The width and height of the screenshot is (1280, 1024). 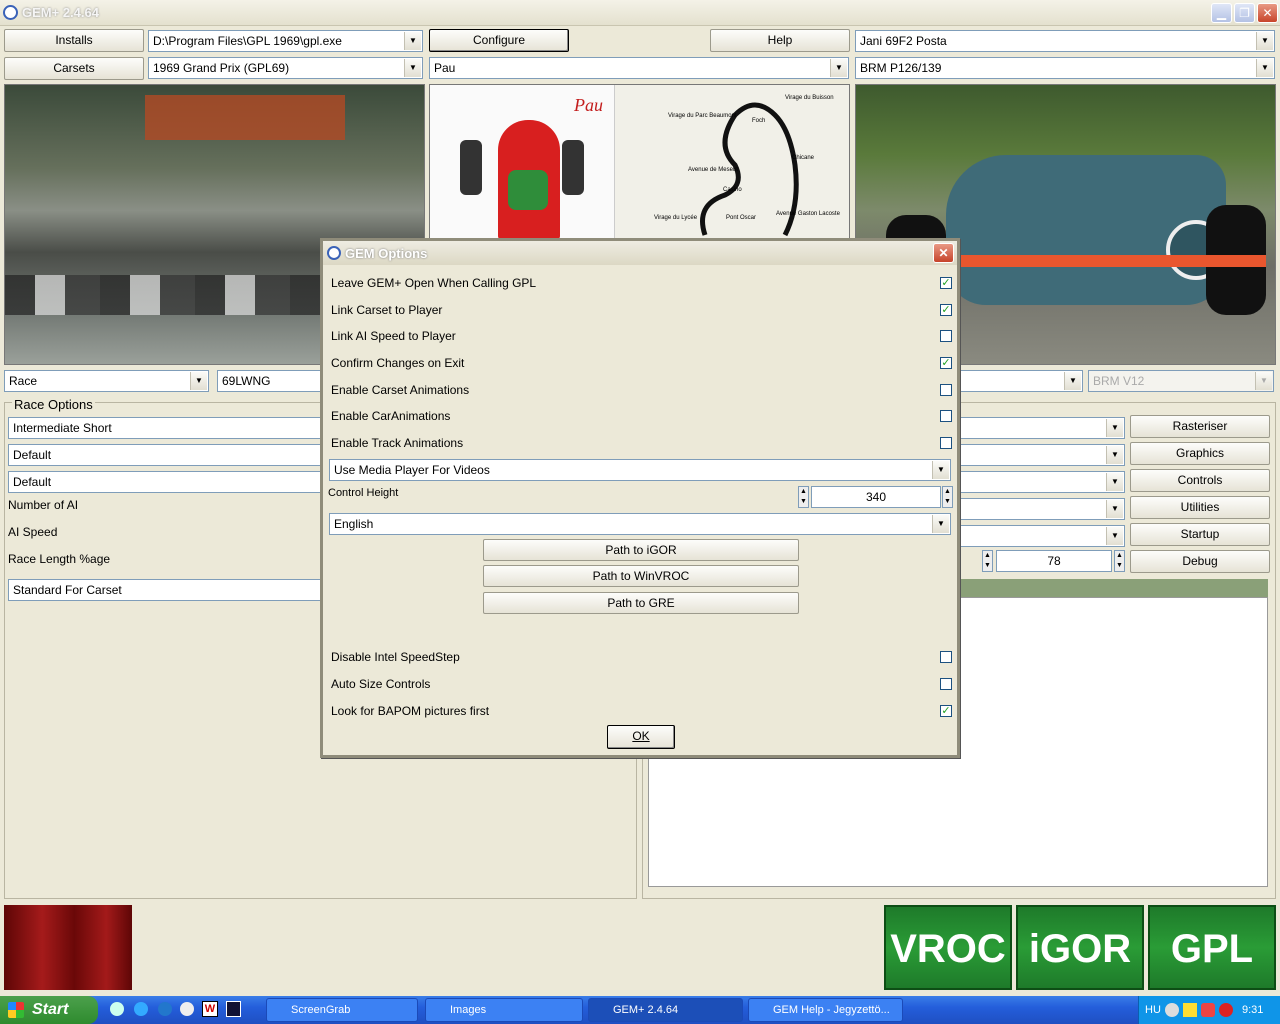 I want to click on path-igor-button: Path to iGOR, so click(x=641, y=550).